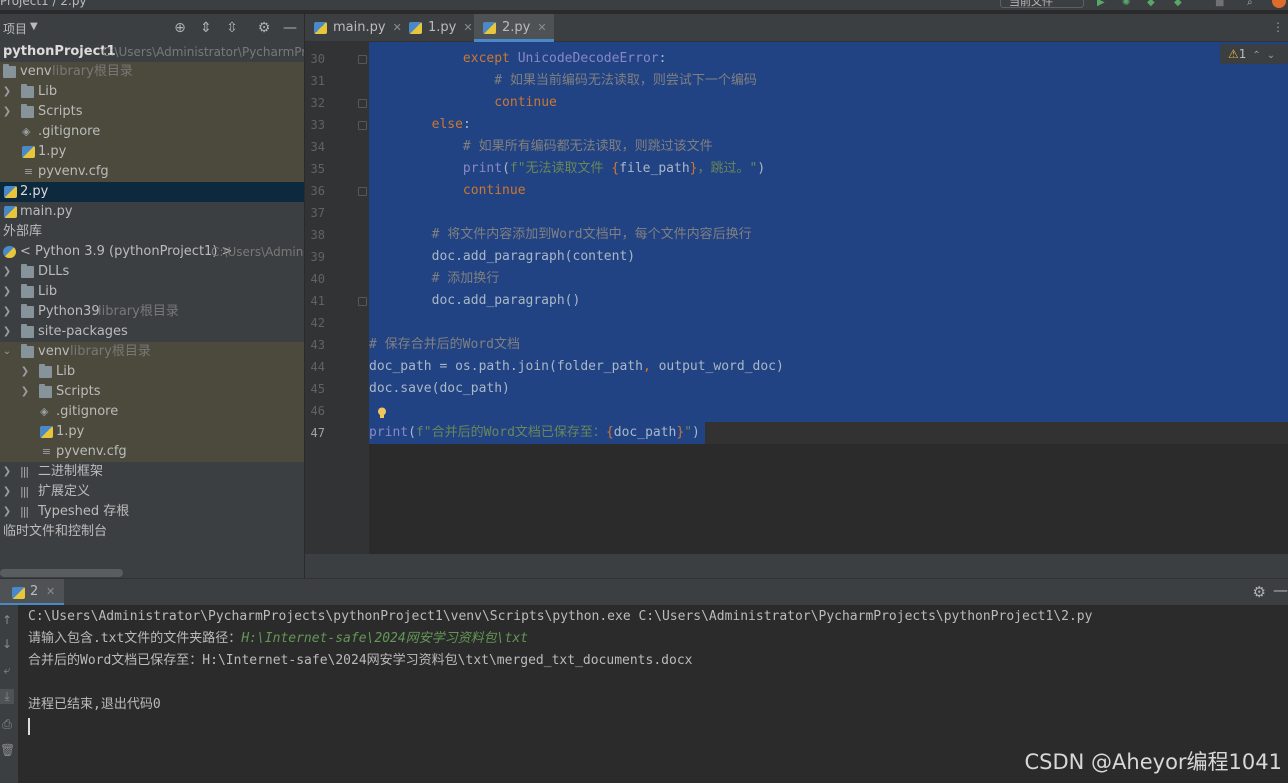  What do you see at coordinates (32, 592) in the screenshot?
I see `run-tab: 2 ✕` at bounding box center [32, 592].